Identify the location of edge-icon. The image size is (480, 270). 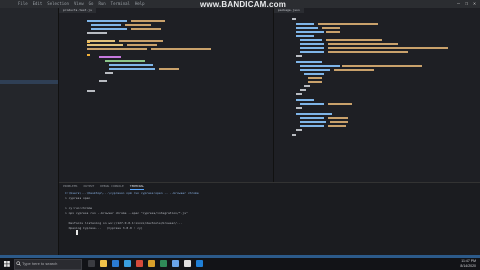
(115, 263).